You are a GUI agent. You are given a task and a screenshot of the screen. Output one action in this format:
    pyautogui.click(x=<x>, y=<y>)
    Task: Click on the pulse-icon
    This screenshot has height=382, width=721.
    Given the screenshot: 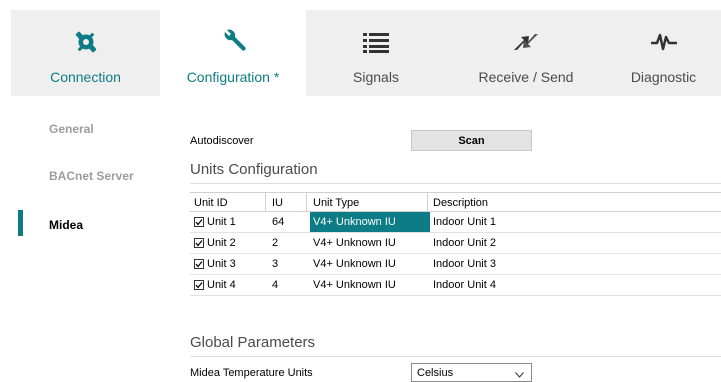 What is the action you would take?
    pyautogui.click(x=663, y=42)
    